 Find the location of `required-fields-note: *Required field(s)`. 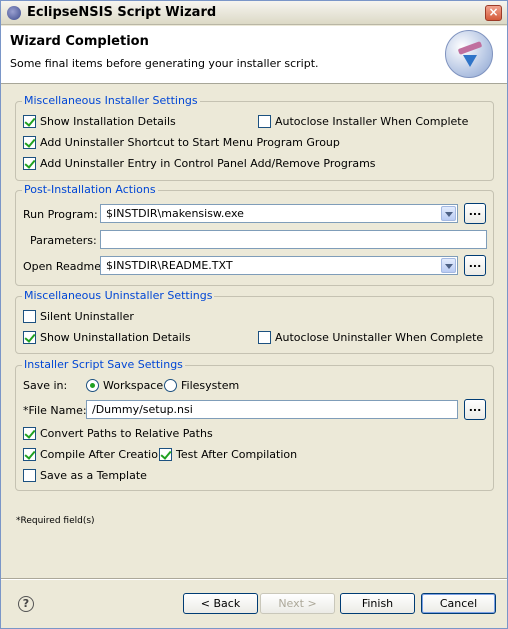

required-fields-note: *Required field(s) is located at coordinates (55, 521).